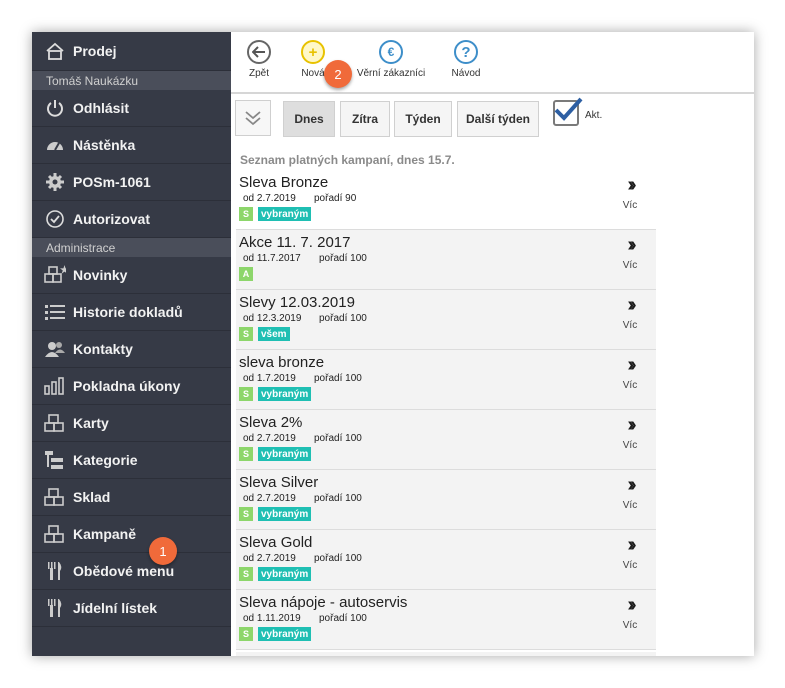 The width and height of the screenshot is (785, 688). What do you see at coordinates (111, 219) in the screenshot?
I see `sidebar-item-label: Autorizovat` at bounding box center [111, 219].